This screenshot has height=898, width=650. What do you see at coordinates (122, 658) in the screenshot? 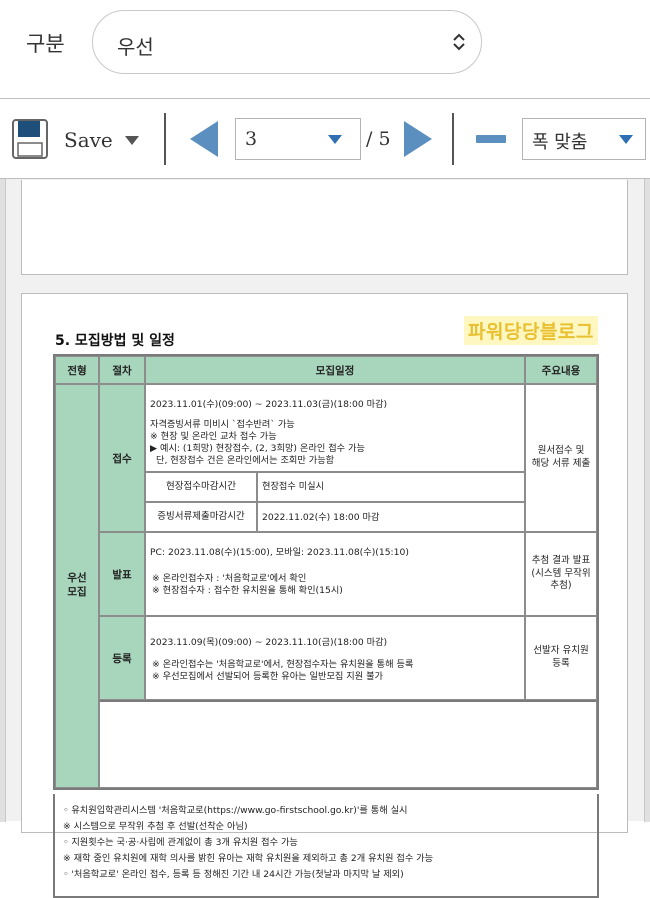
I see `step-register: 등록` at bounding box center [122, 658].